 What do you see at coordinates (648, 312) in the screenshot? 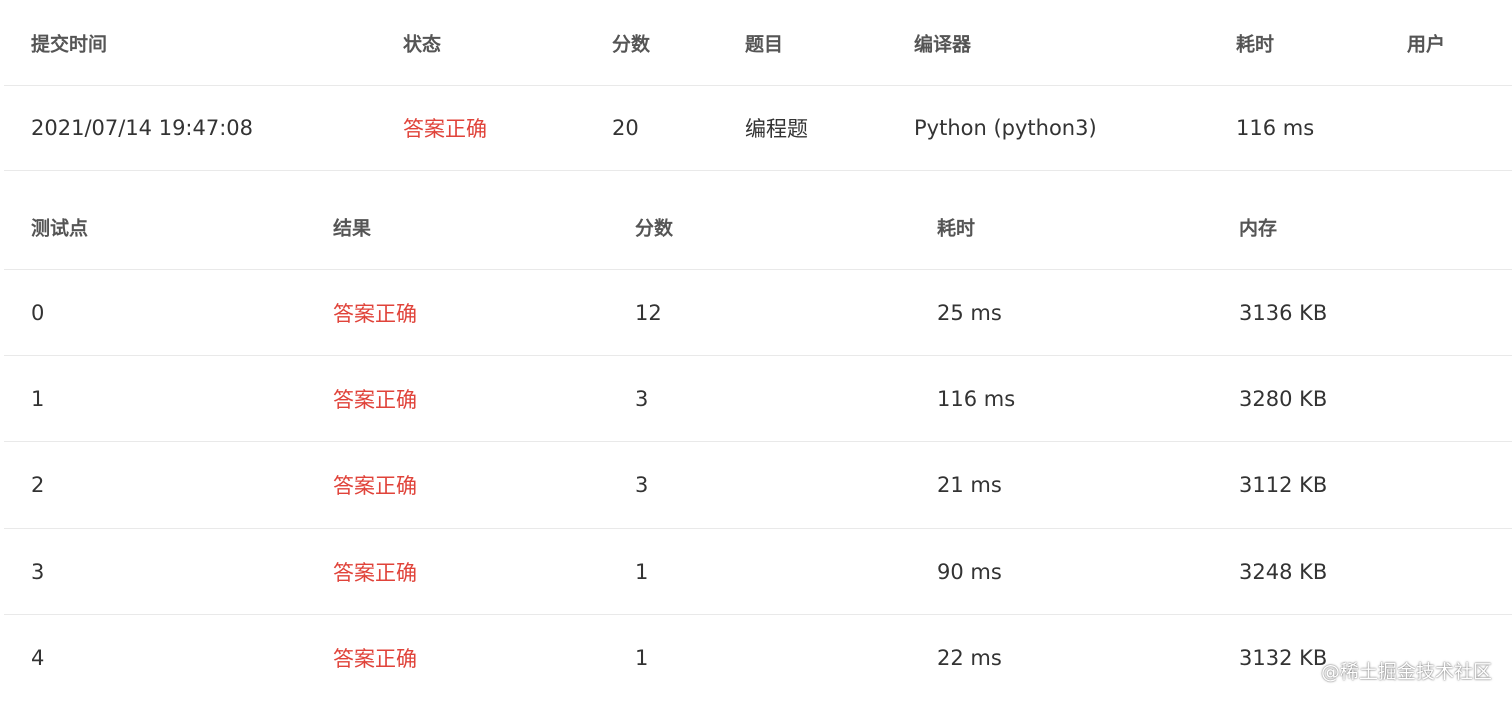
I see `testcase-score: 12` at bounding box center [648, 312].